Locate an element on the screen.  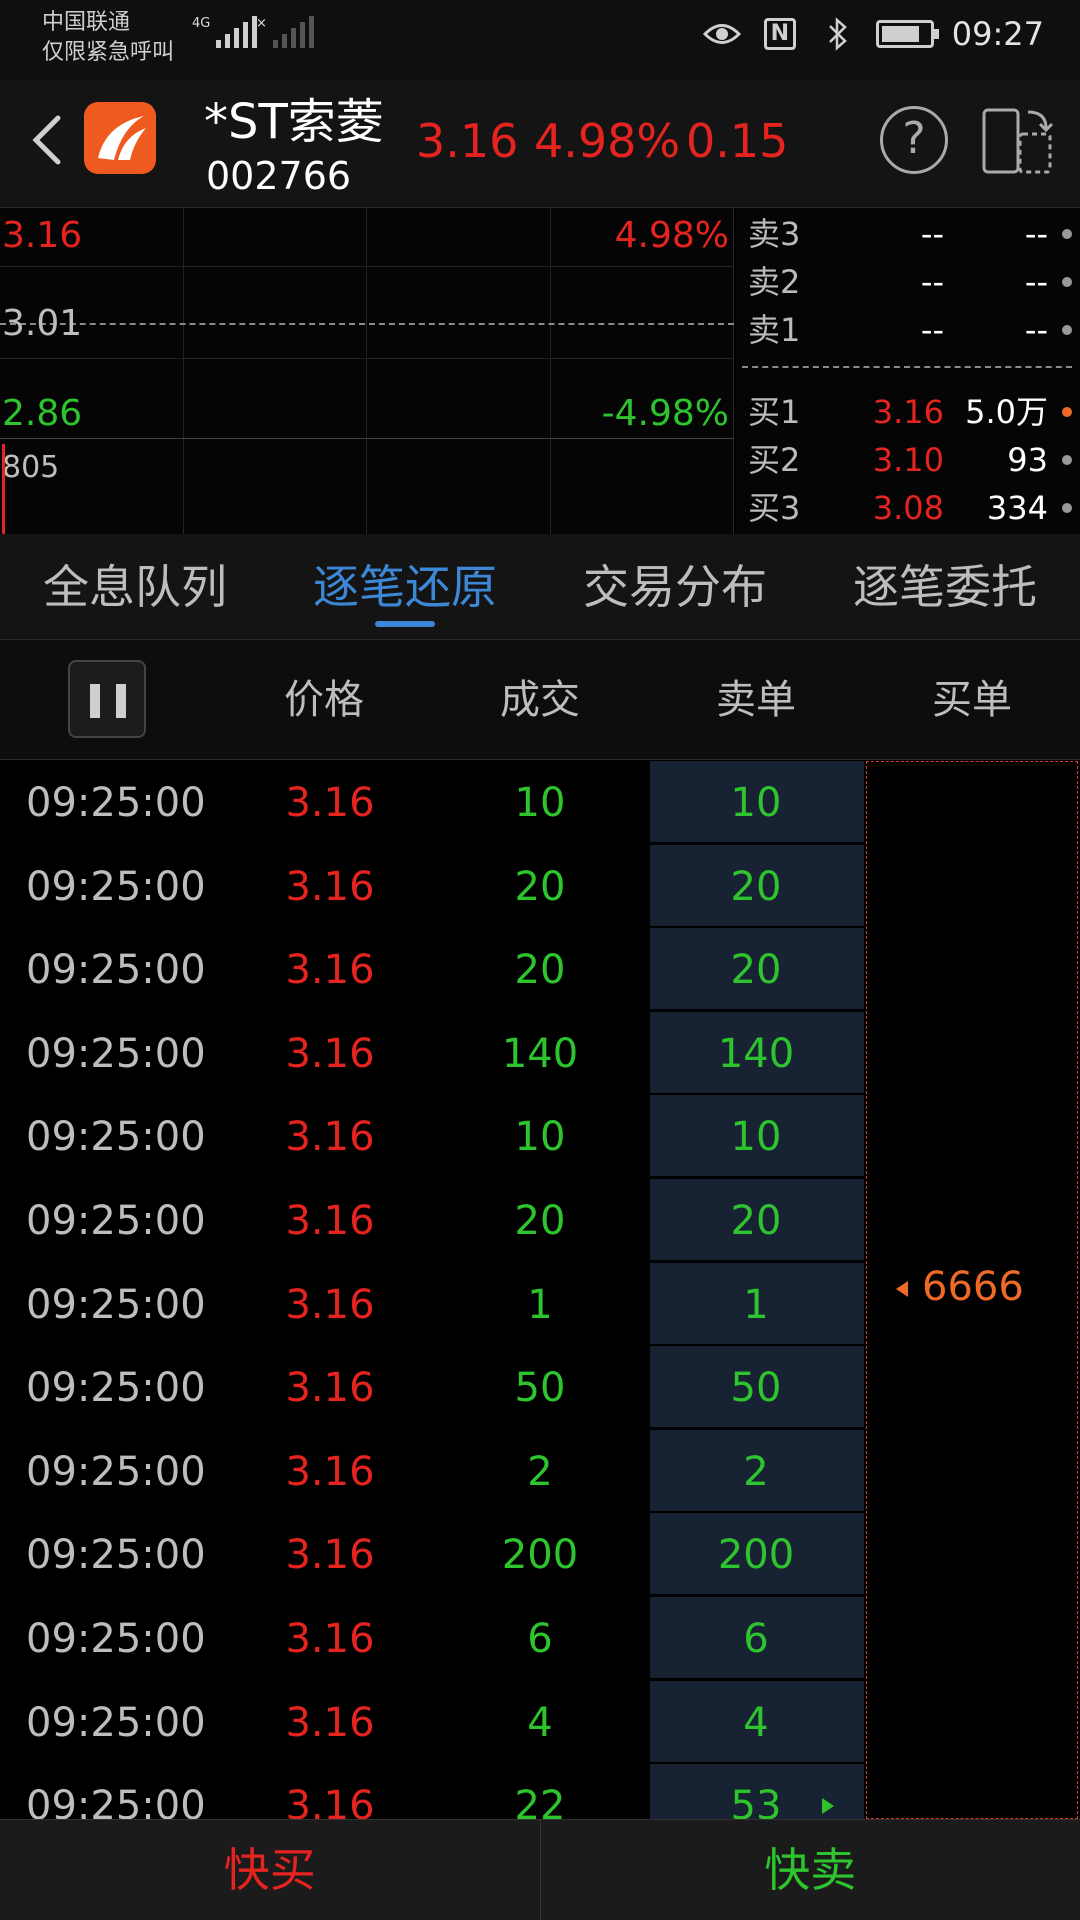
trade-volume: 1 is located at coordinates (540, 1305).